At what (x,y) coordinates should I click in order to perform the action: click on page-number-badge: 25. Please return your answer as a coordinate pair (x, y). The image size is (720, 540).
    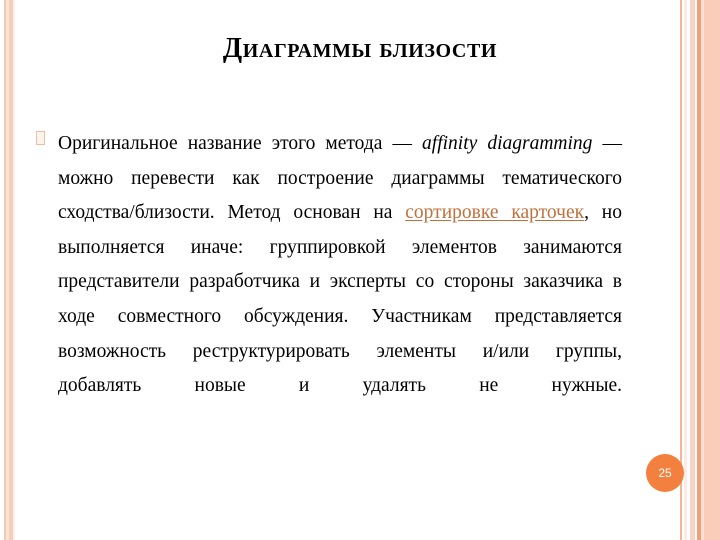
    Looking at the image, I should click on (665, 473).